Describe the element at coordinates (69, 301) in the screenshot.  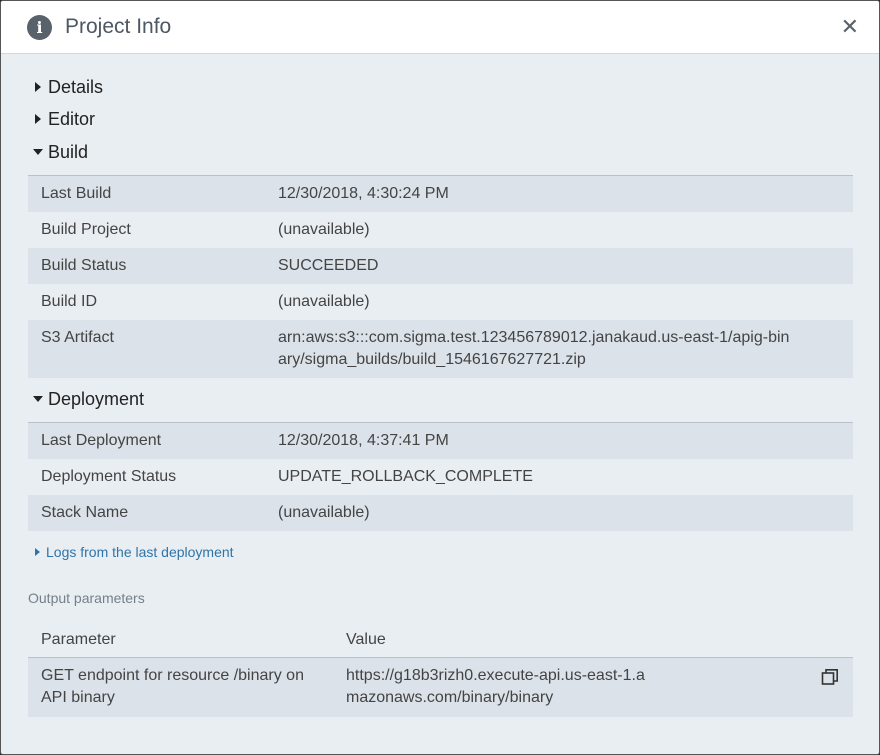
I see `row-key: Build ID` at that location.